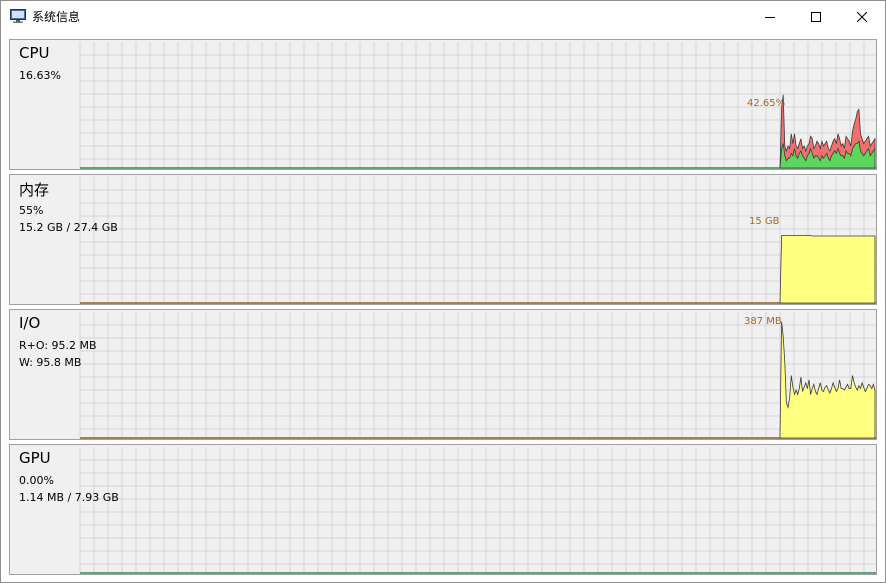 This screenshot has height=583, width=886. What do you see at coordinates (30, 323) in the screenshot?
I see `io-title: I/O` at bounding box center [30, 323].